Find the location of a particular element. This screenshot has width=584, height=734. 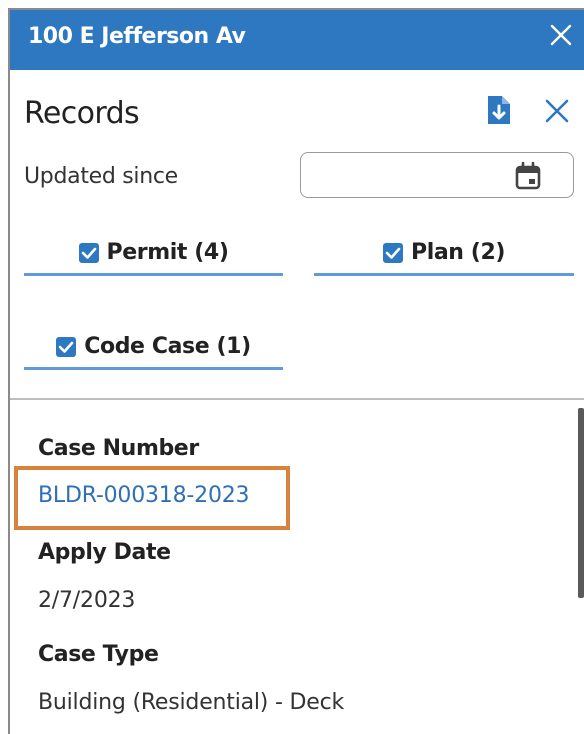

case-number-link: BLDR-000318-2023 is located at coordinates (144, 495).